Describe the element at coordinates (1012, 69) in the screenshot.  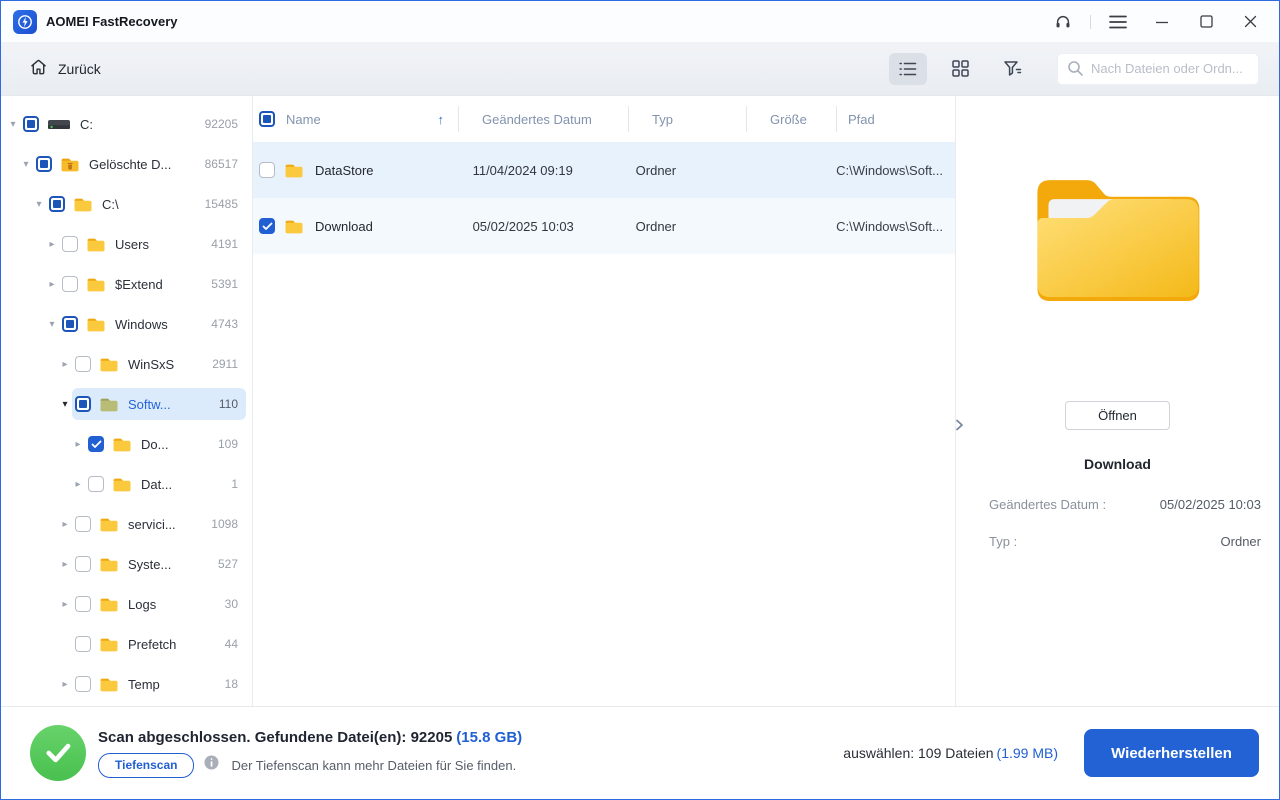
I see `filter-button` at that location.